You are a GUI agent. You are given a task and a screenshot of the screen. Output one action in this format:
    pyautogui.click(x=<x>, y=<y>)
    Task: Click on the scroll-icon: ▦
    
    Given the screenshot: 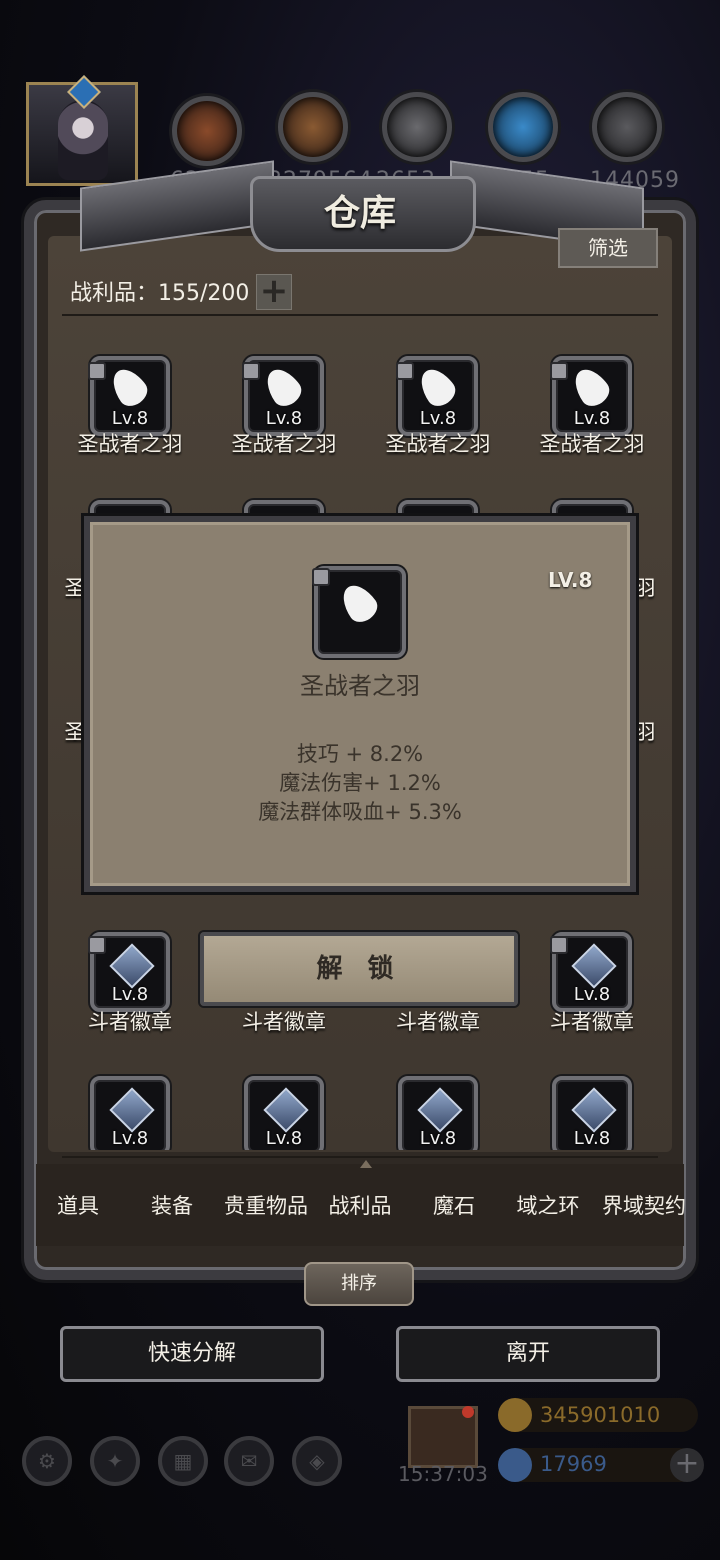 What is the action you would take?
    pyautogui.click(x=183, y=1461)
    